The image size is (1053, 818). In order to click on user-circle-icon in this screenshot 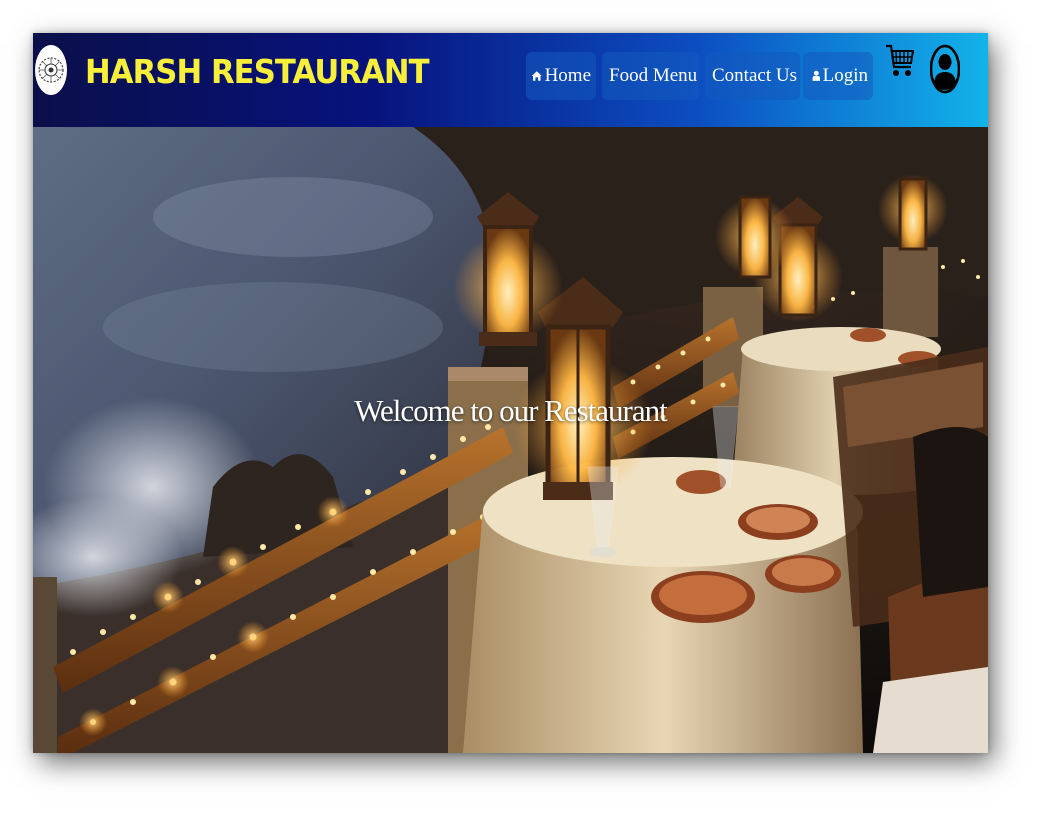, I will do `click(945, 69)`.